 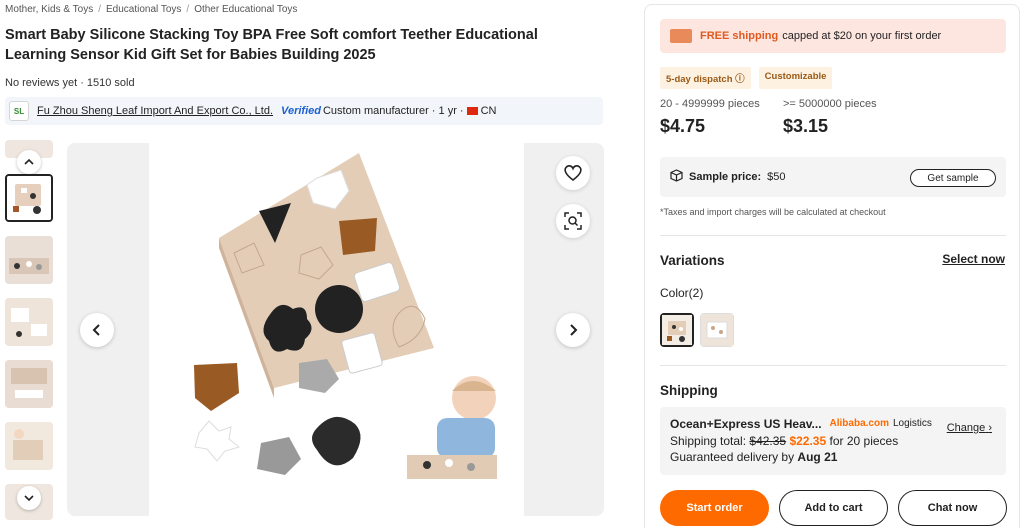 I want to click on free-shipping-label: FREE shipping, so click(x=739, y=36).